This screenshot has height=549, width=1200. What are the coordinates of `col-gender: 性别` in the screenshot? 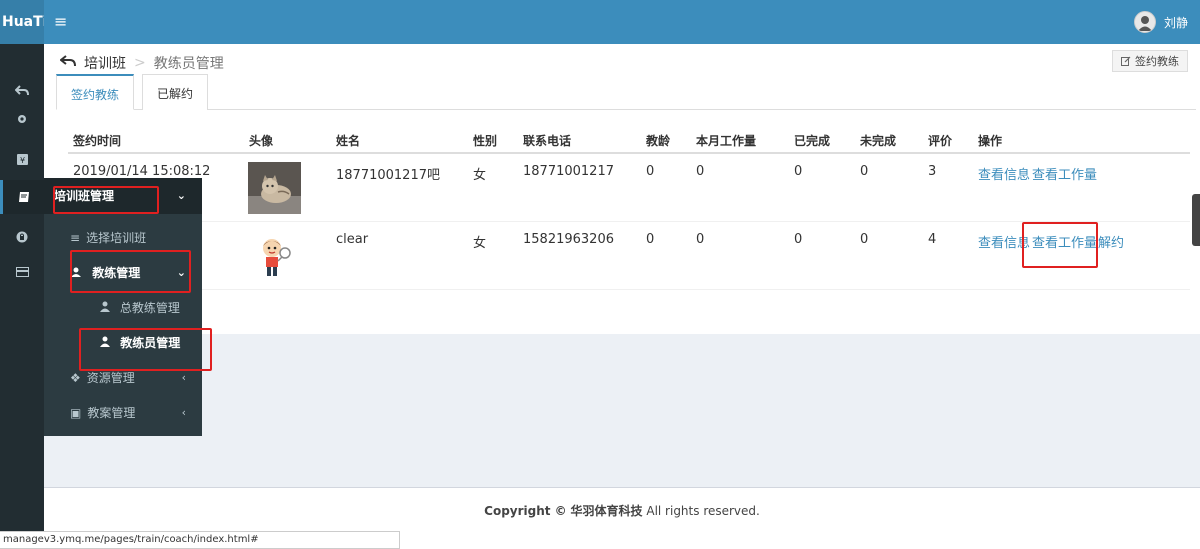 It's located at (485, 141).